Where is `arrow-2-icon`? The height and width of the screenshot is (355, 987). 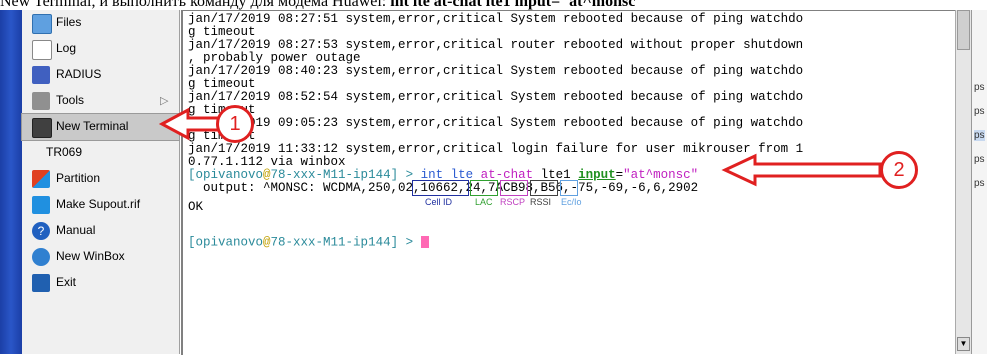
arrow-2-icon is located at coordinates (801, 170).